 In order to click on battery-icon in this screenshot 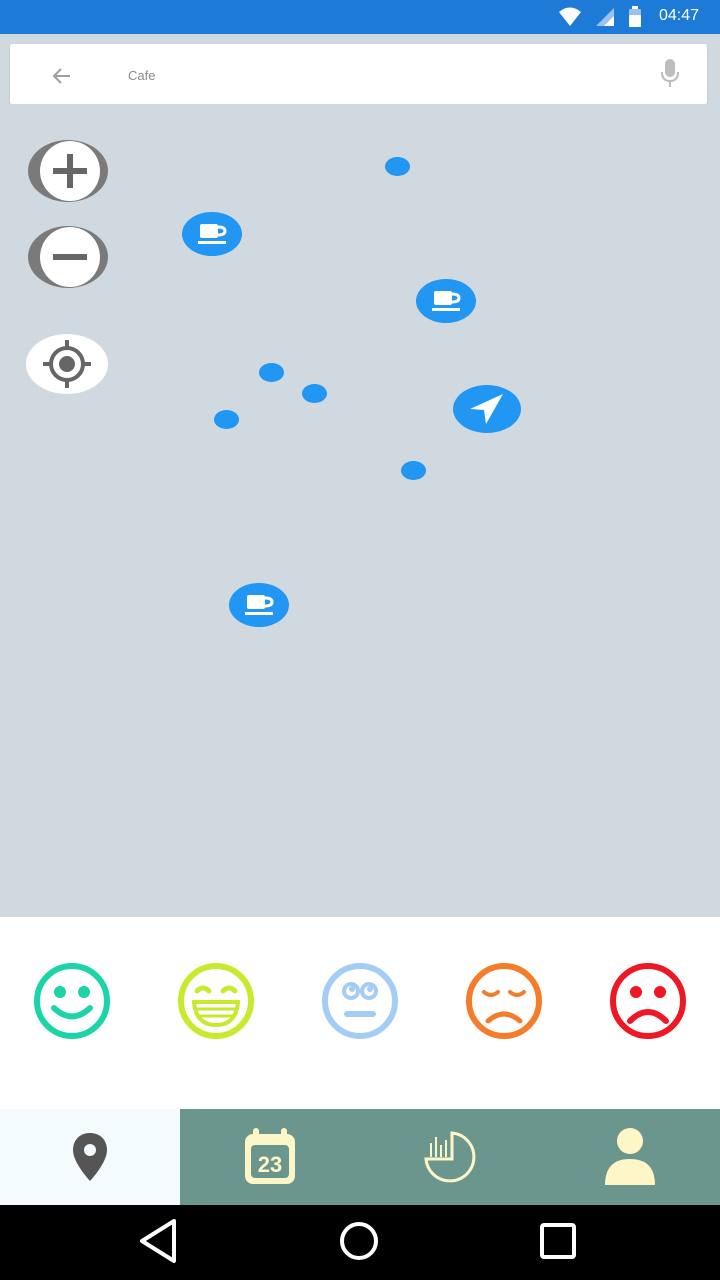, I will do `click(635, 16)`.